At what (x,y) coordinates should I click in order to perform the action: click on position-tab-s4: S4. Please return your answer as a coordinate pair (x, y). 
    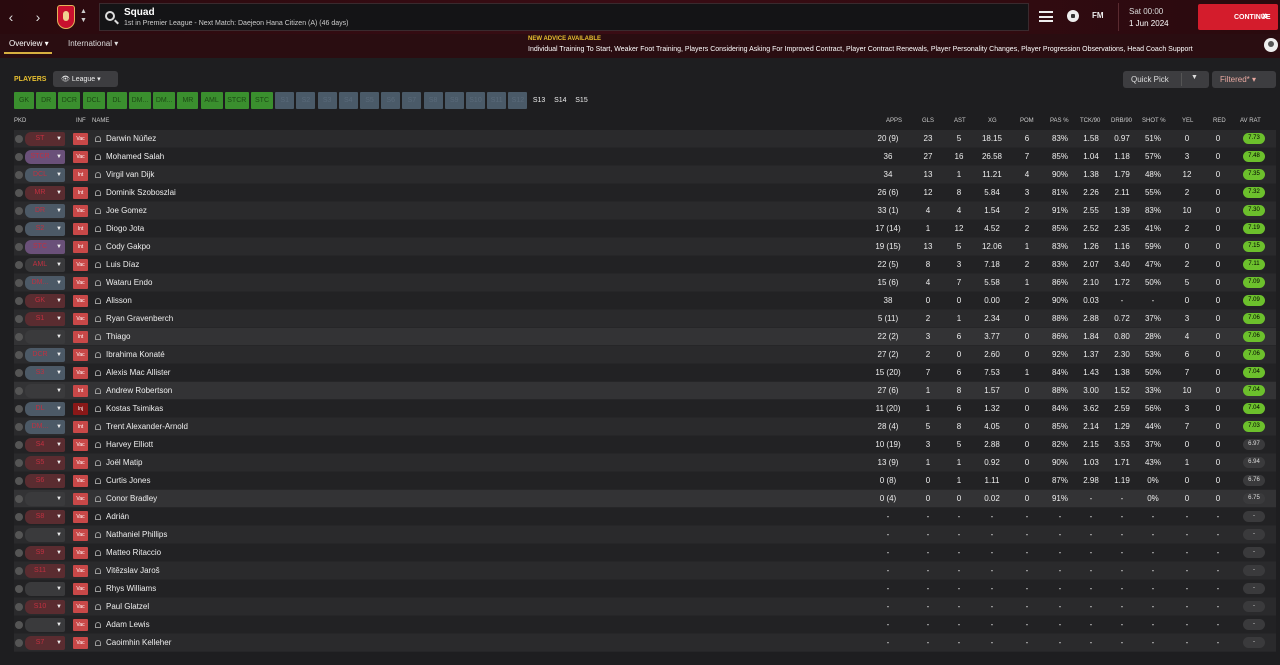
    Looking at the image, I should click on (348, 100).